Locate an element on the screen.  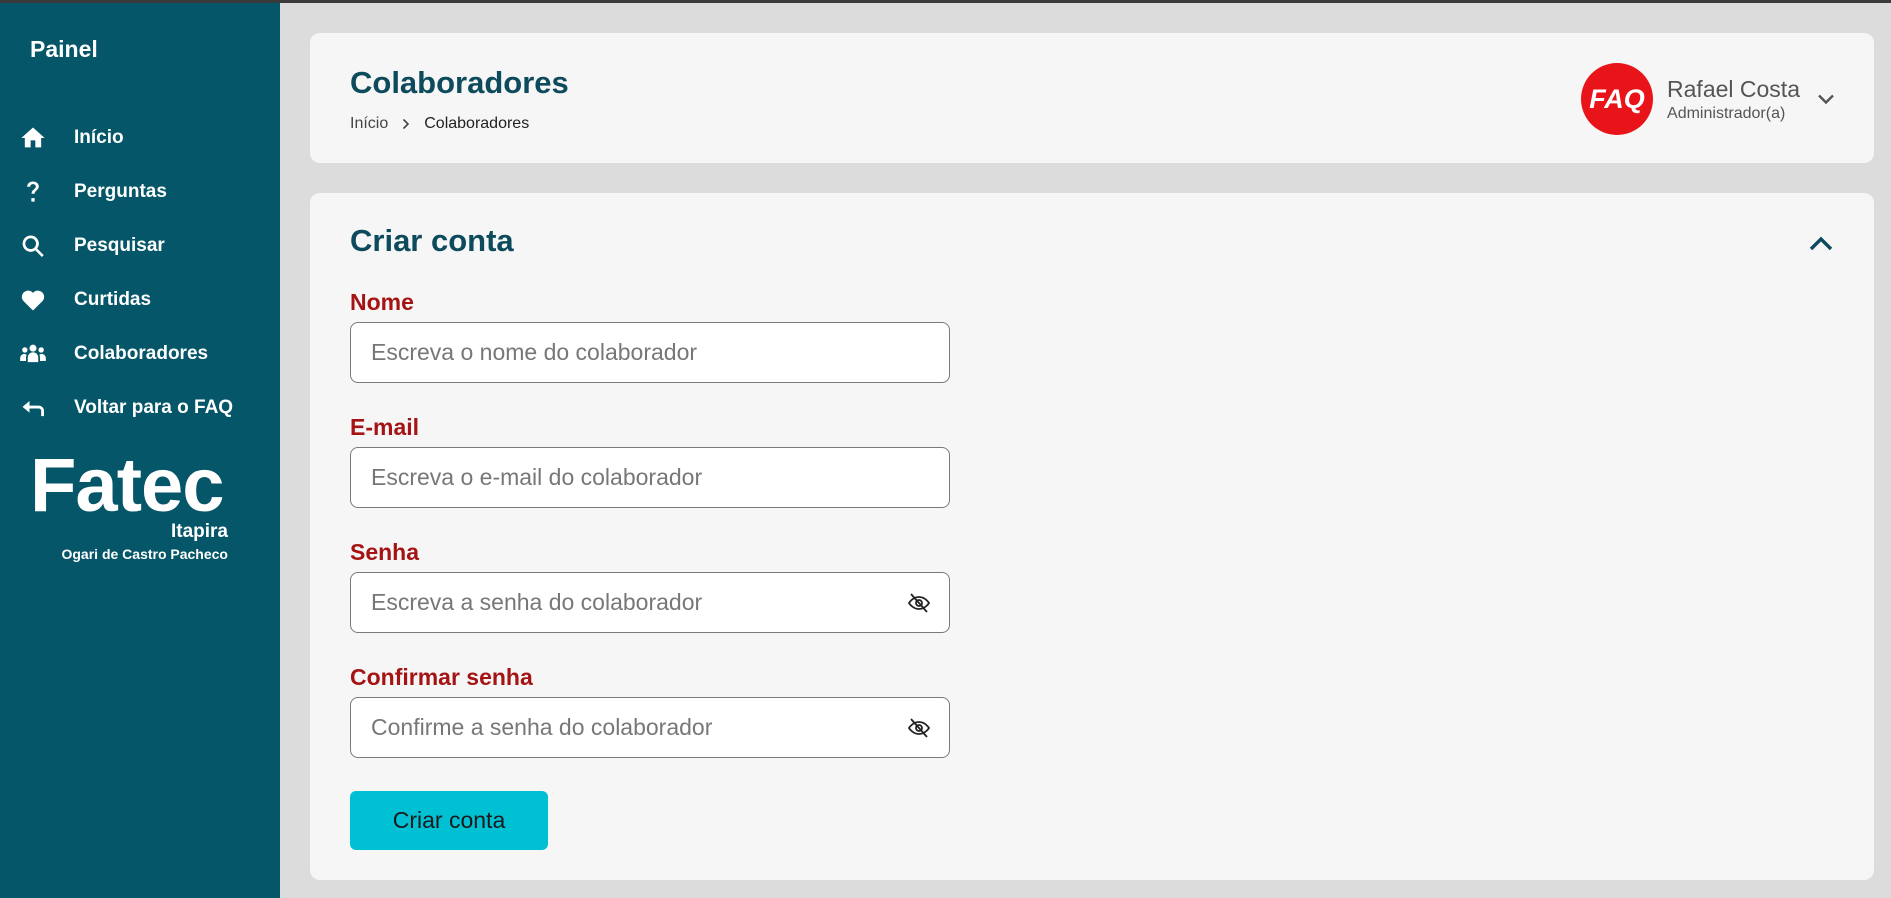
email-input-wrapper is located at coordinates (650, 477).